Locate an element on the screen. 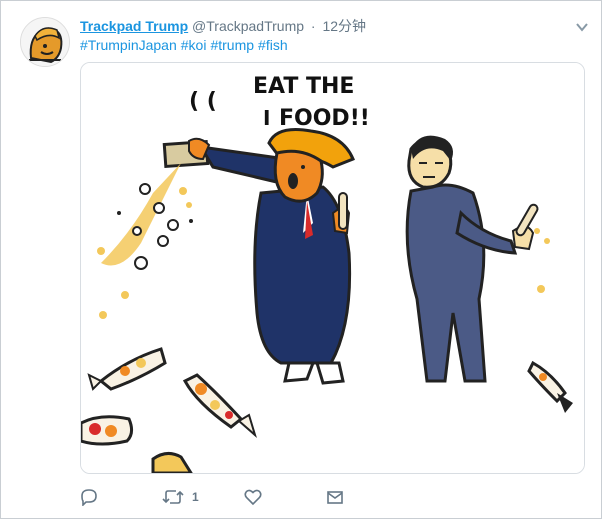 The image size is (602, 519). display-name: Trackpad Trump is located at coordinates (134, 26).